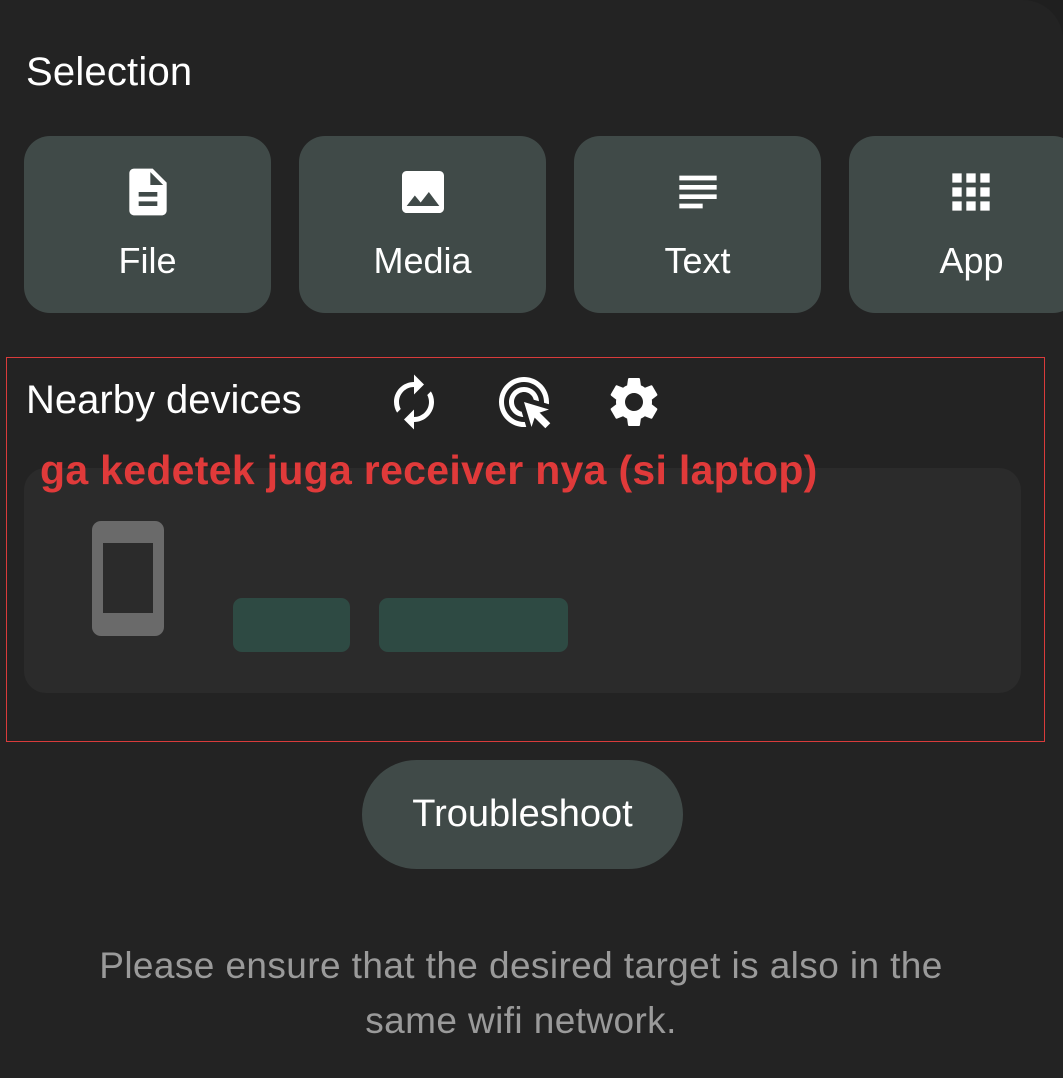 Image resolution: width=1063 pixels, height=1078 pixels. I want to click on app-grid-icon, so click(971, 192).